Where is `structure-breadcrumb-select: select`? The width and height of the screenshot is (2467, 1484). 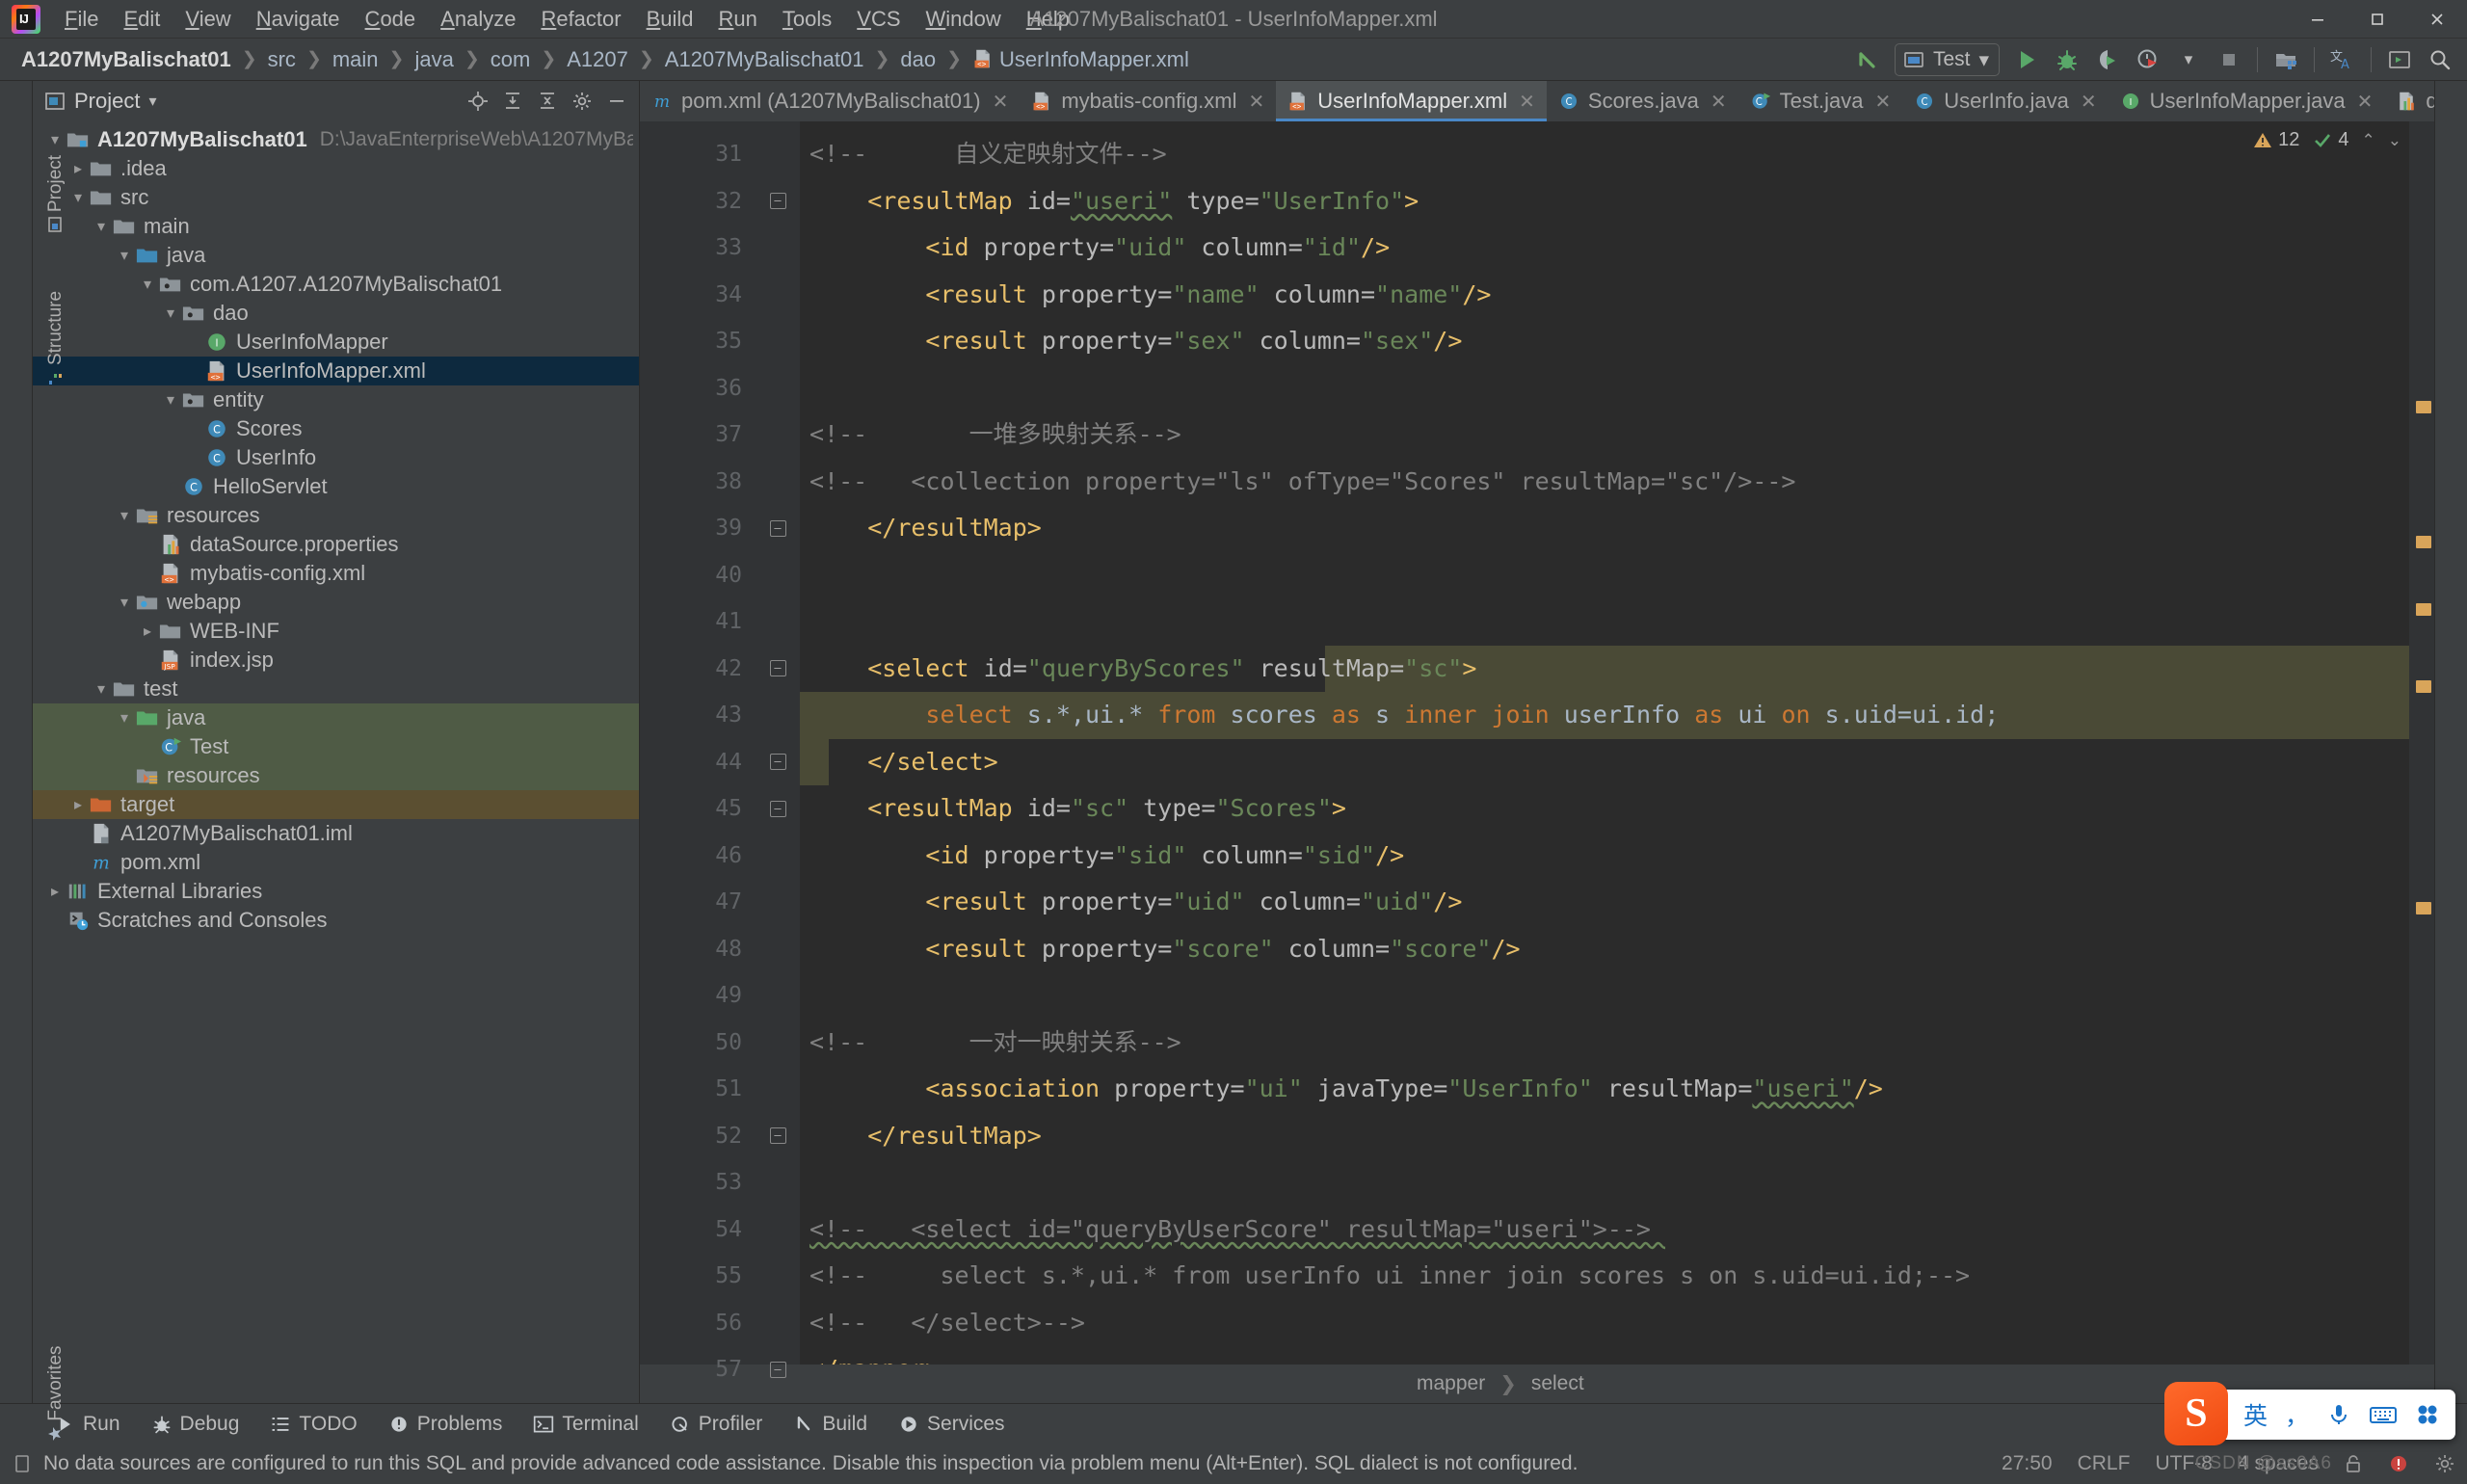 structure-breadcrumb-select: select is located at coordinates (1557, 1383).